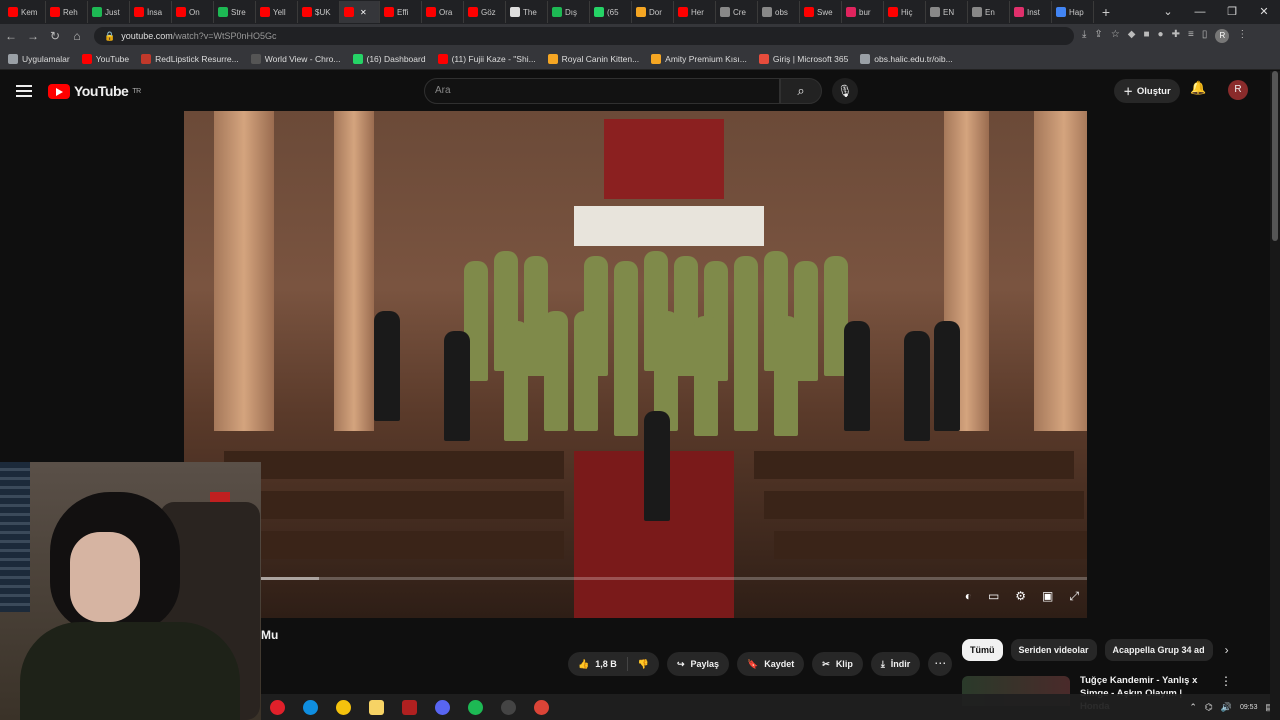 Image resolution: width=1280 pixels, height=720 pixels. What do you see at coordinates (1098, 36) in the screenshot?
I see `share-icon: ⇪` at bounding box center [1098, 36].